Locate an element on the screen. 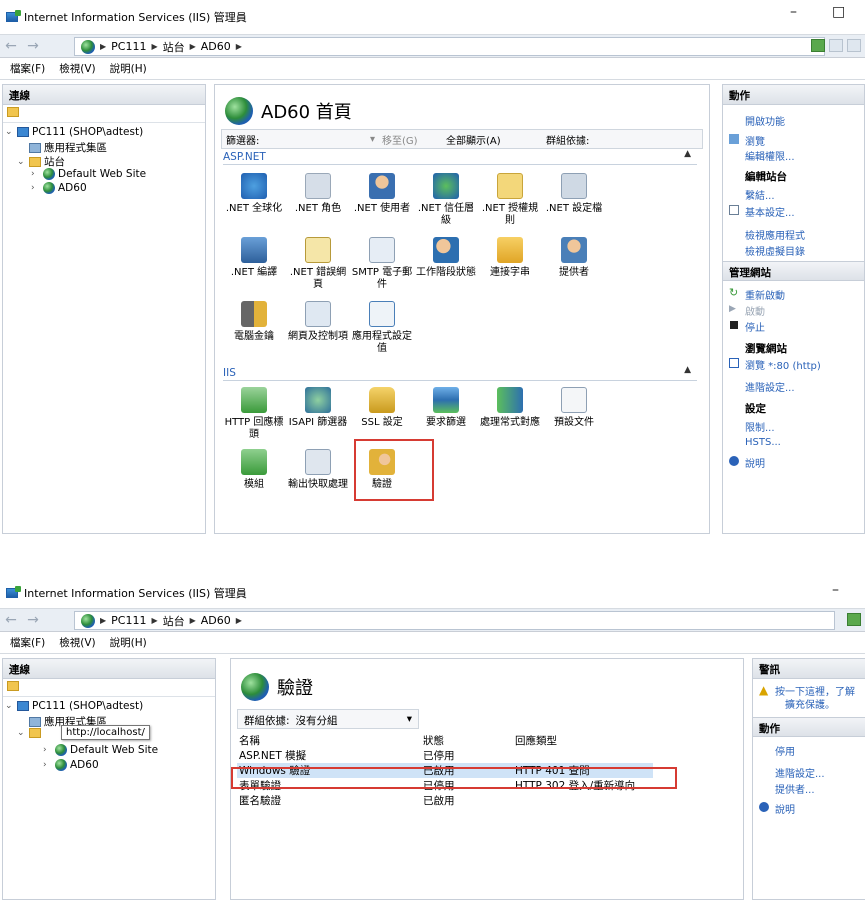  feature-net-trust: .NET 信任層級 is located at coordinates (446, 200).